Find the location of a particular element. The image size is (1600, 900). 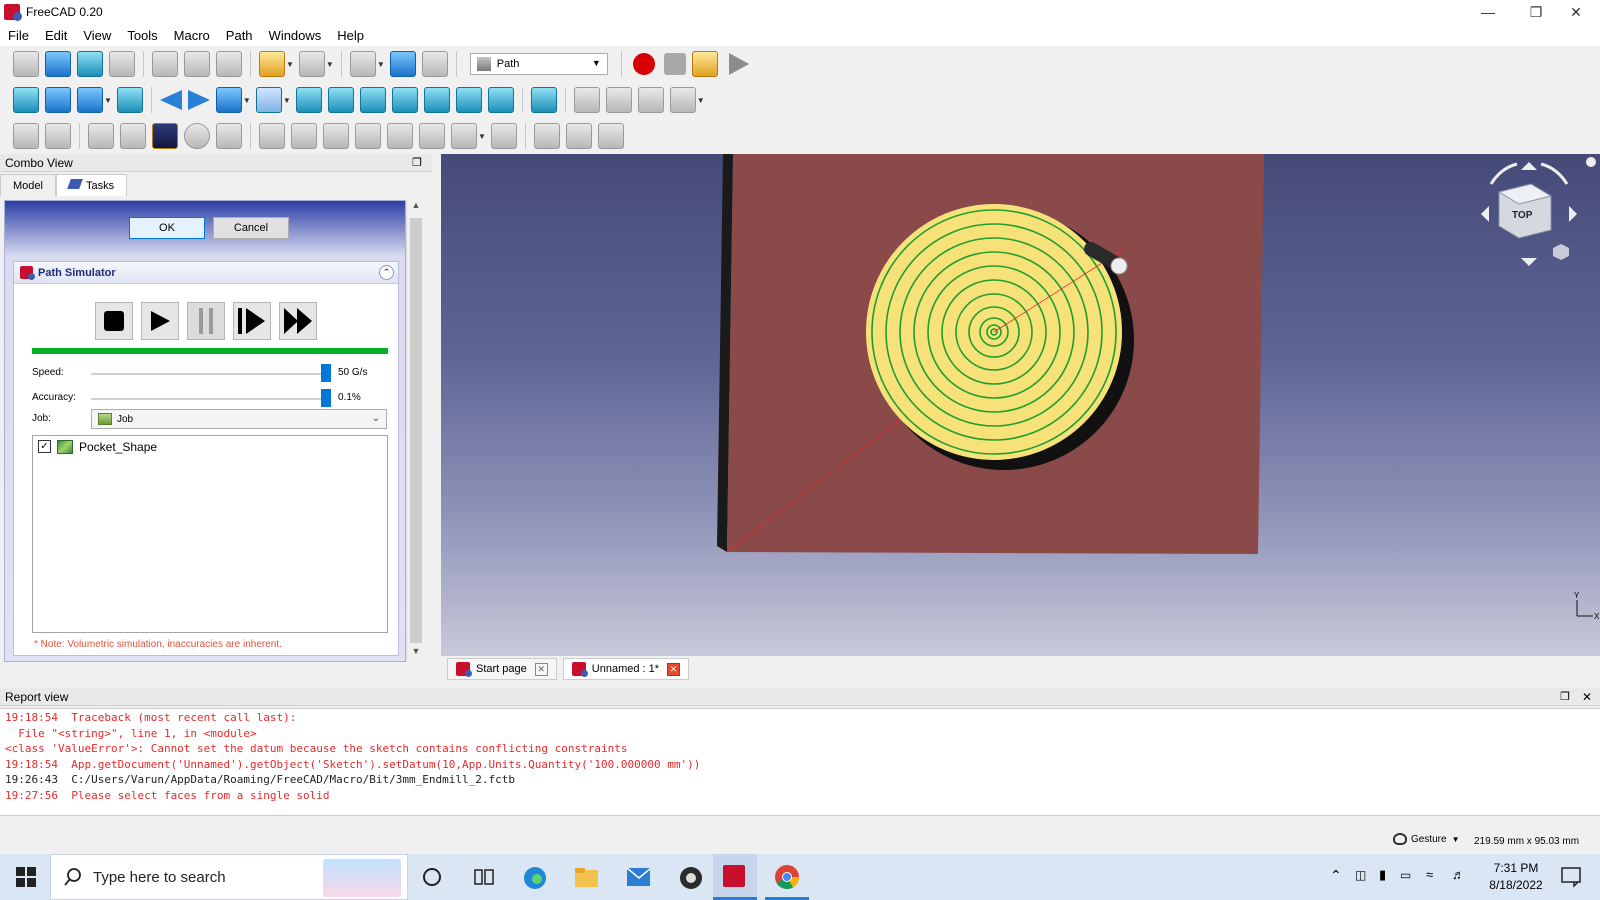

copy-icon is located at coordinates (197, 64).